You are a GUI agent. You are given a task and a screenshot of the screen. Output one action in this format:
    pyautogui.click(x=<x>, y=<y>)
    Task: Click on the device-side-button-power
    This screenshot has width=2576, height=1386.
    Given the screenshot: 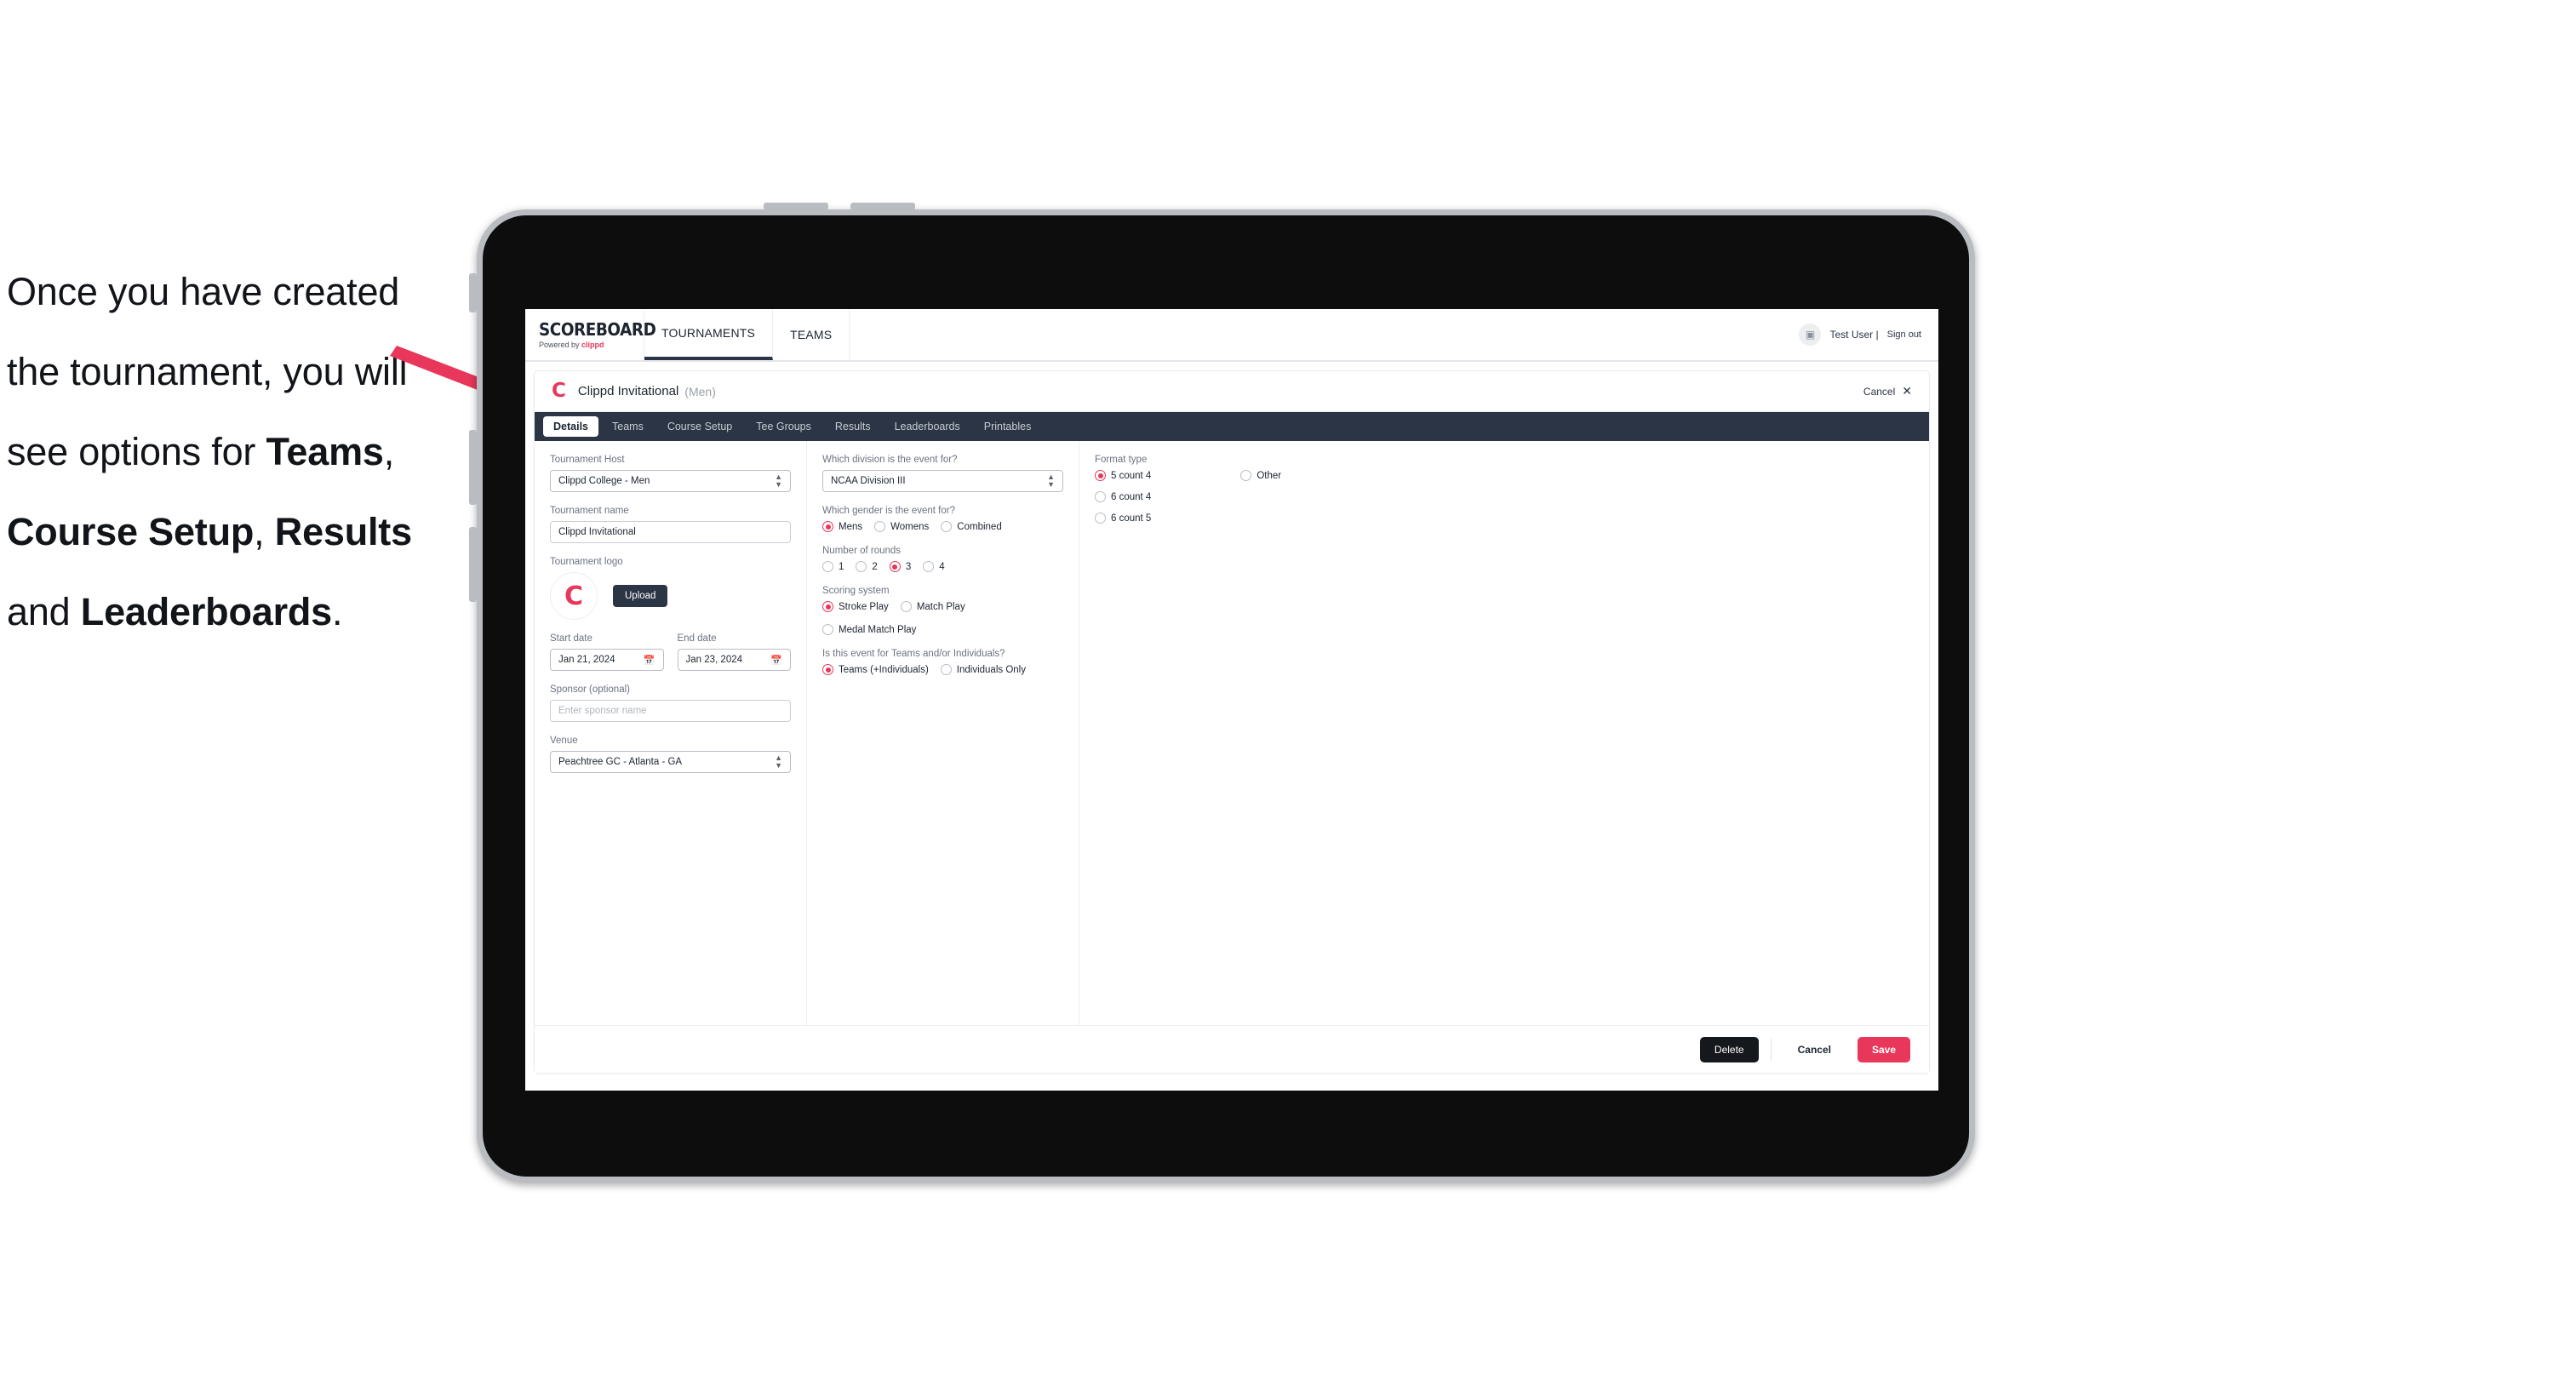 What is the action you would take?
    pyautogui.click(x=473, y=292)
    